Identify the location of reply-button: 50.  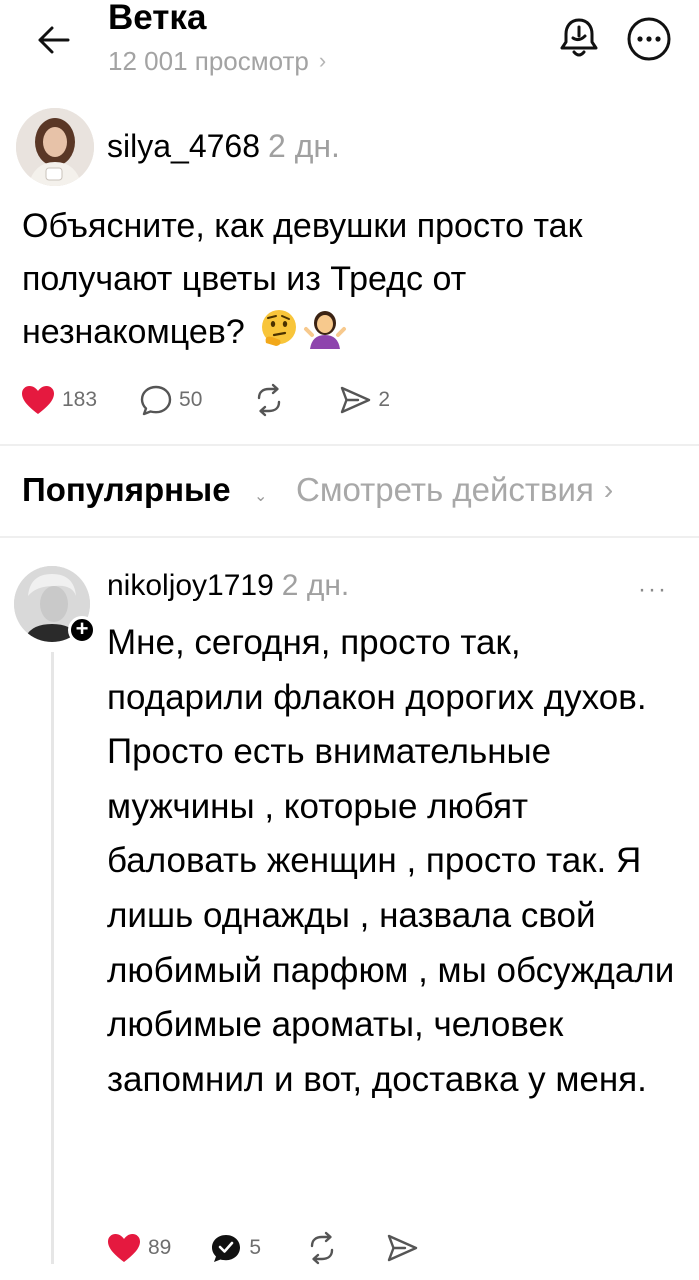
(170, 400).